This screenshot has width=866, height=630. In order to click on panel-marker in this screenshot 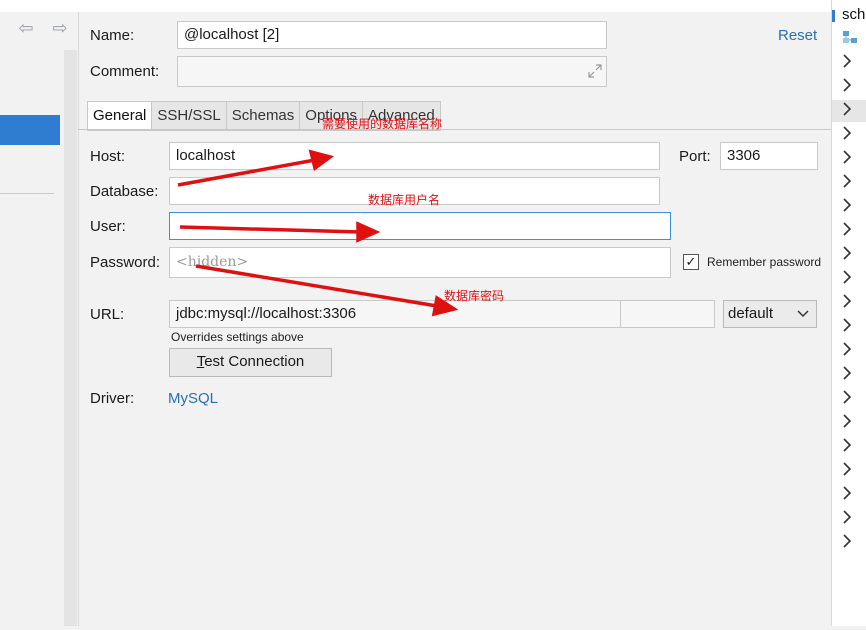, I will do `click(833, 16)`.